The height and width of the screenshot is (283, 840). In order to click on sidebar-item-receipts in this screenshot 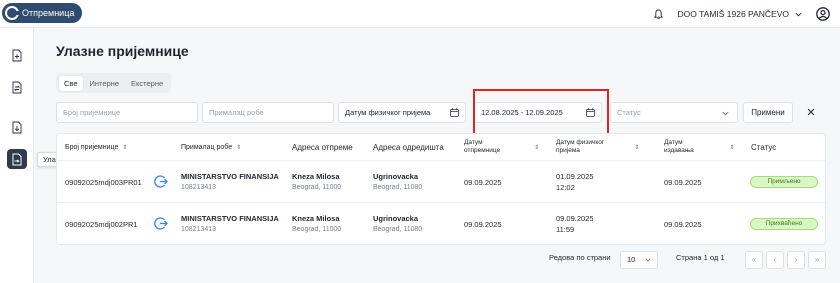, I will do `click(17, 127)`.